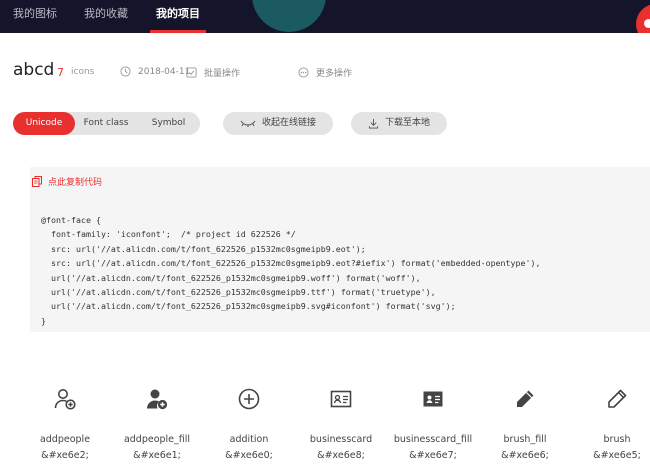 The width and height of the screenshot is (650, 473). What do you see at coordinates (617, 439) in the screenshot?
I see `icon-name: brush` at bounding box center [617, 439].